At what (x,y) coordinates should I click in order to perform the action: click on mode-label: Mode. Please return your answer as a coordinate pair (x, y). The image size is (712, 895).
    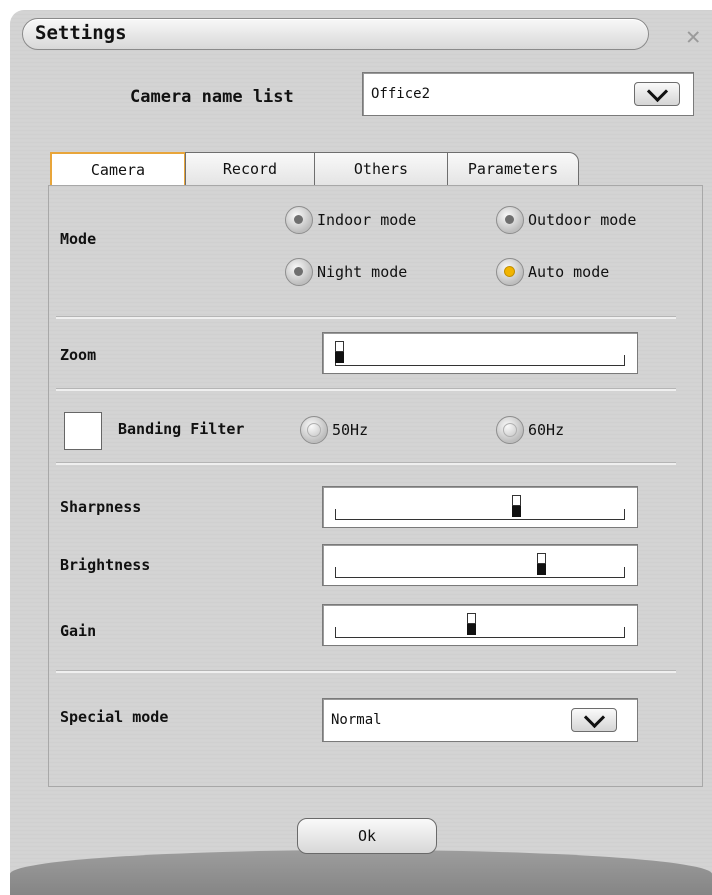
    Looking at the image, I should click on (78, 239).